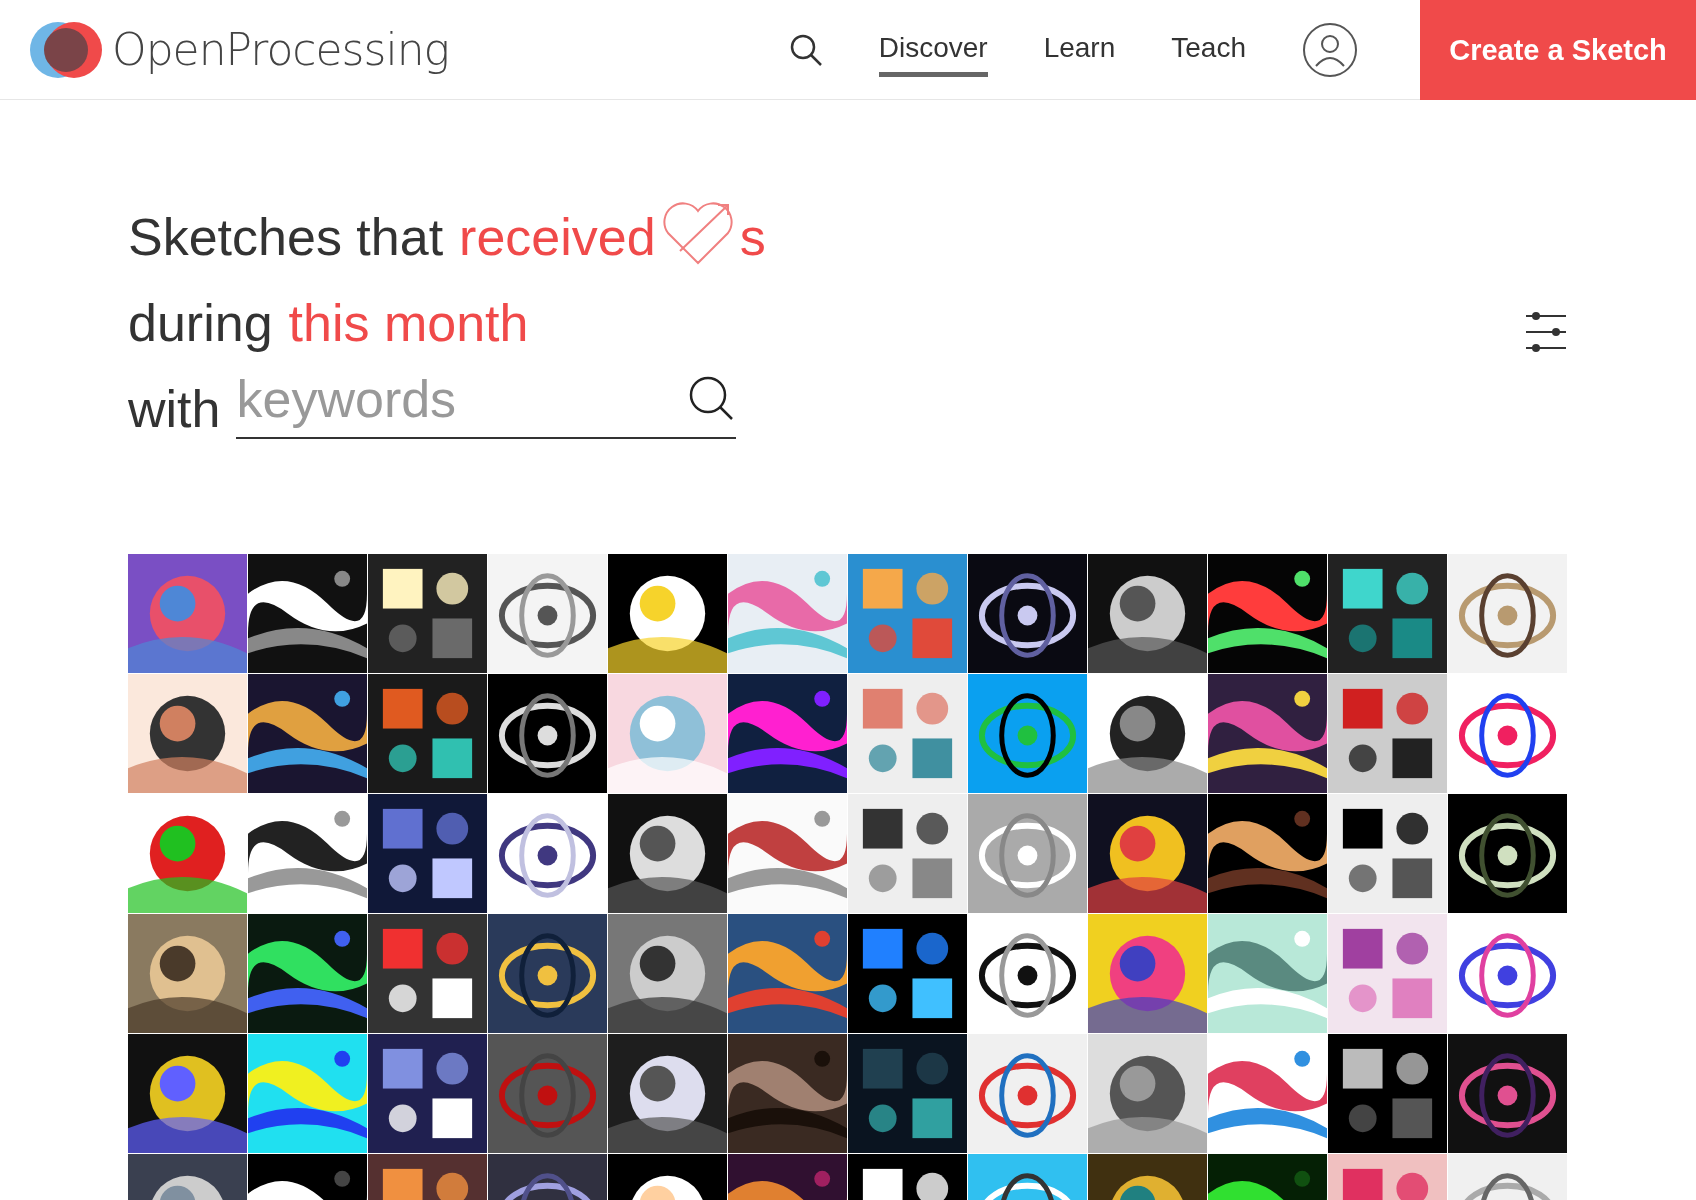  I want to click on filter-sliders-icon, so click(1546, 332).